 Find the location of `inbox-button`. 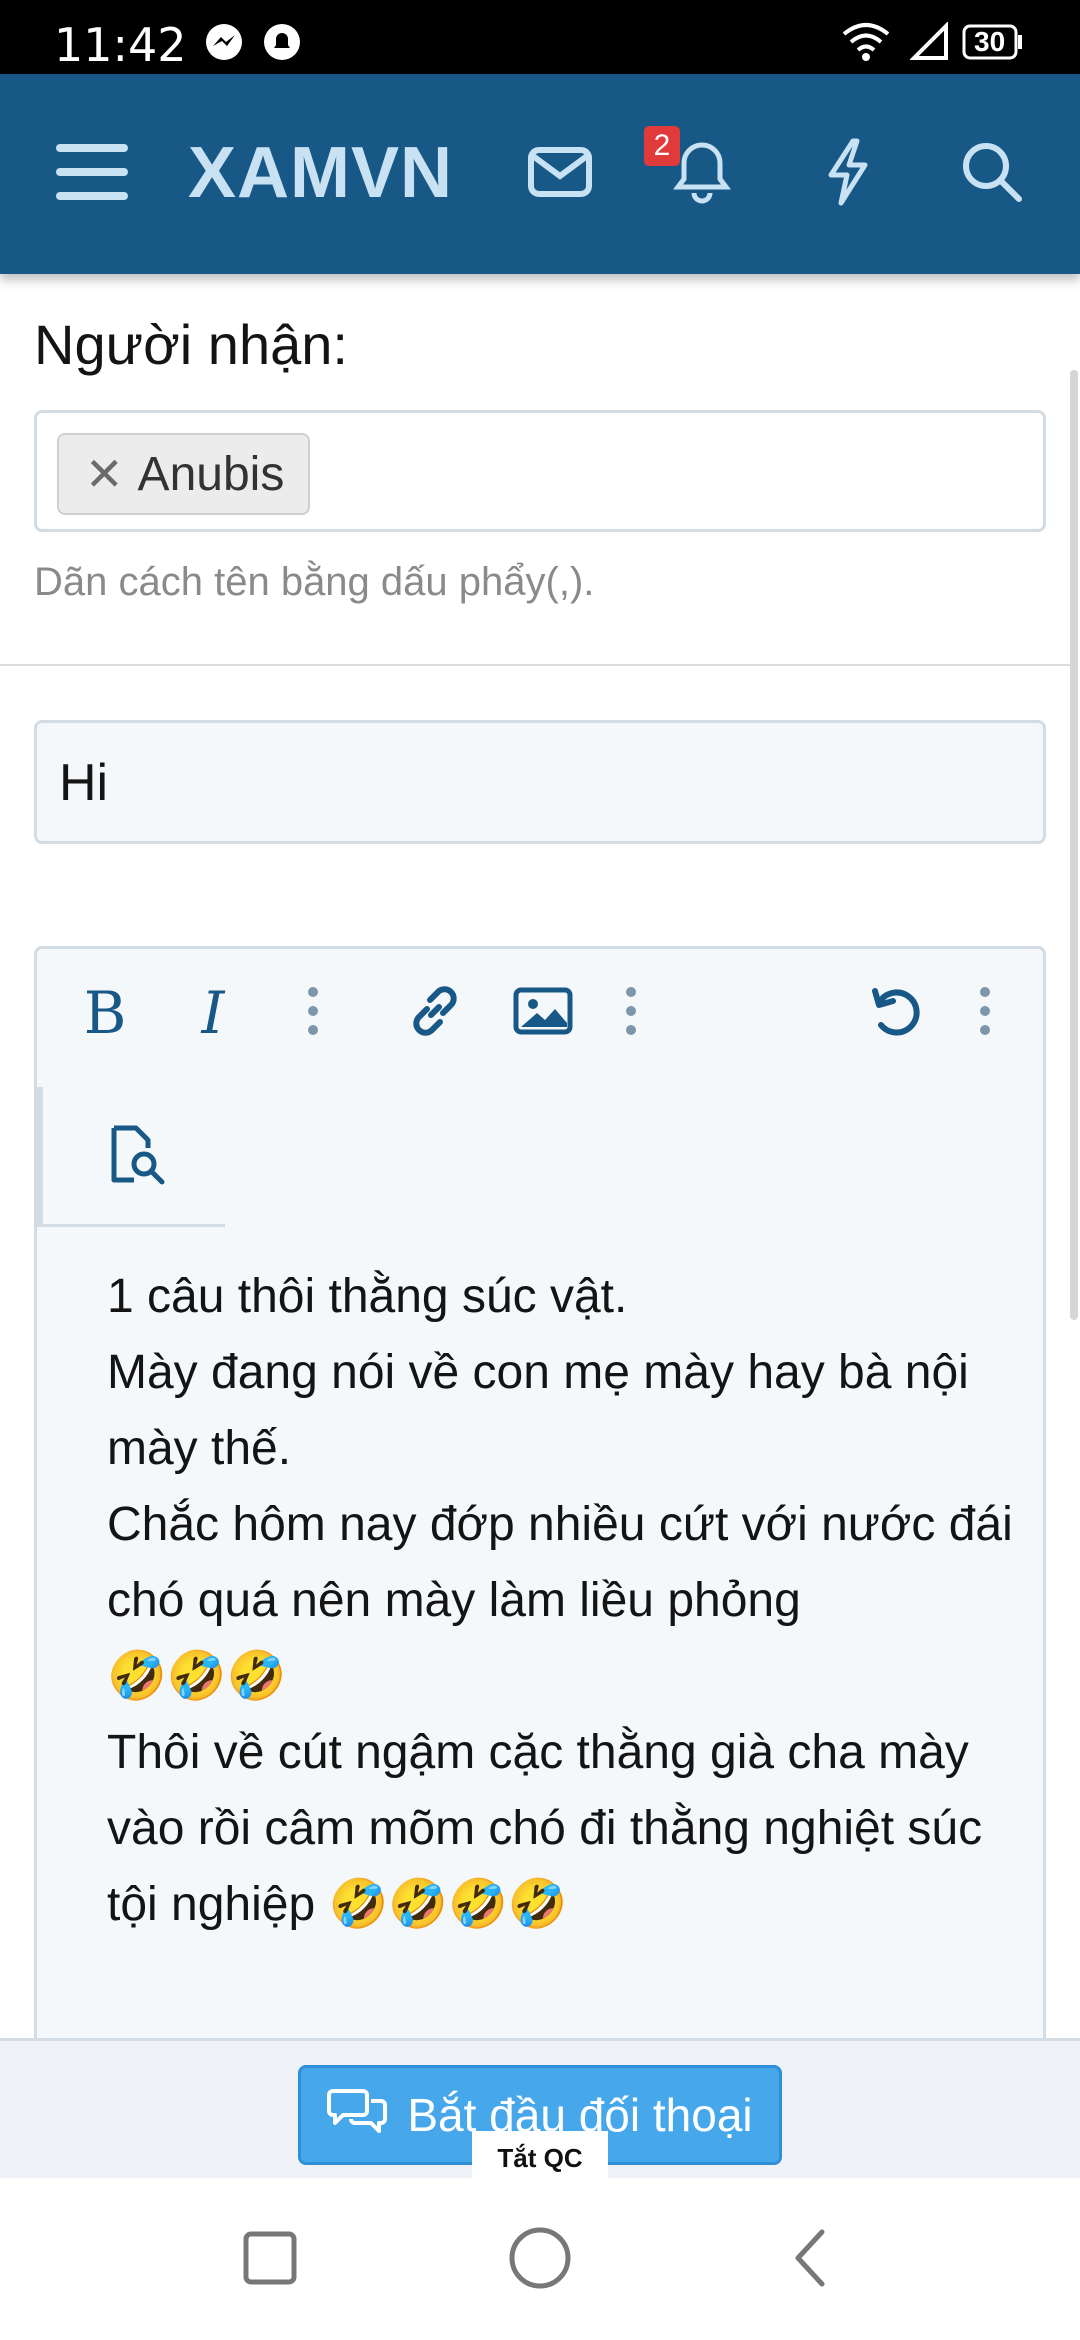

inbox-button is located at coordinates (560, 174).